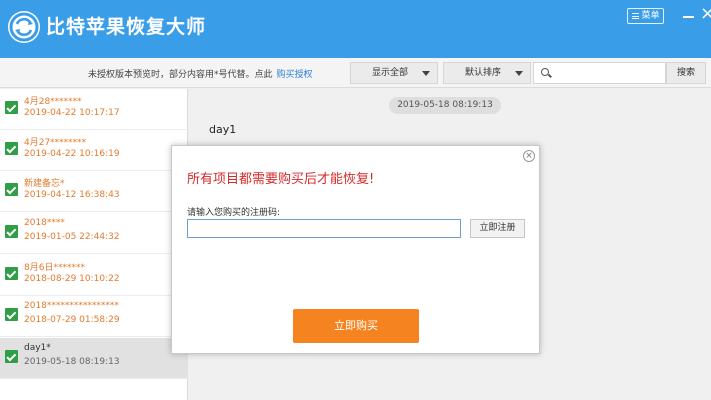 This screenshot has width=711, height=400. What do you see at coordinates (355, 29) in the screenshot?
I see `title-bar: 比特苹果恢复大师 菜单 ×` at bounding box center [355, 29].